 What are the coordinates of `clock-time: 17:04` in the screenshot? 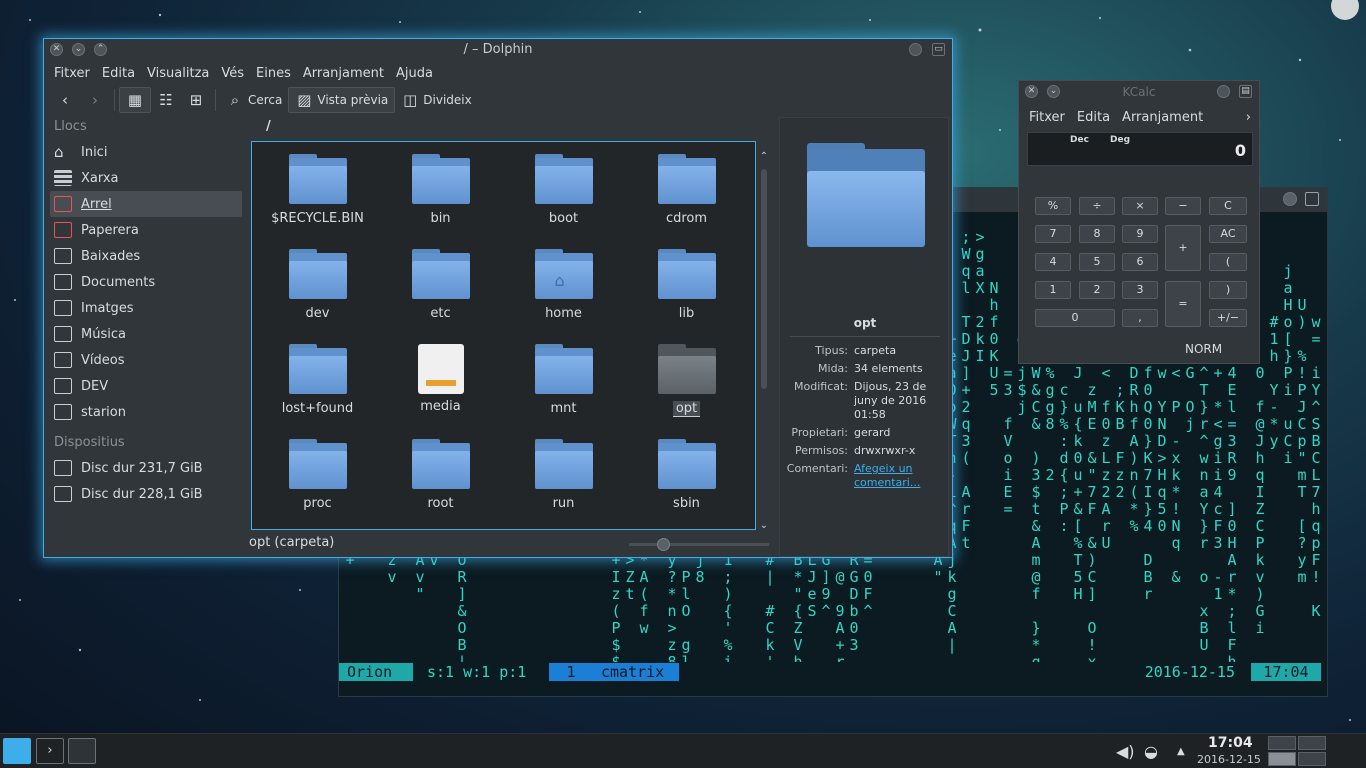 It's located at (1230, 743).